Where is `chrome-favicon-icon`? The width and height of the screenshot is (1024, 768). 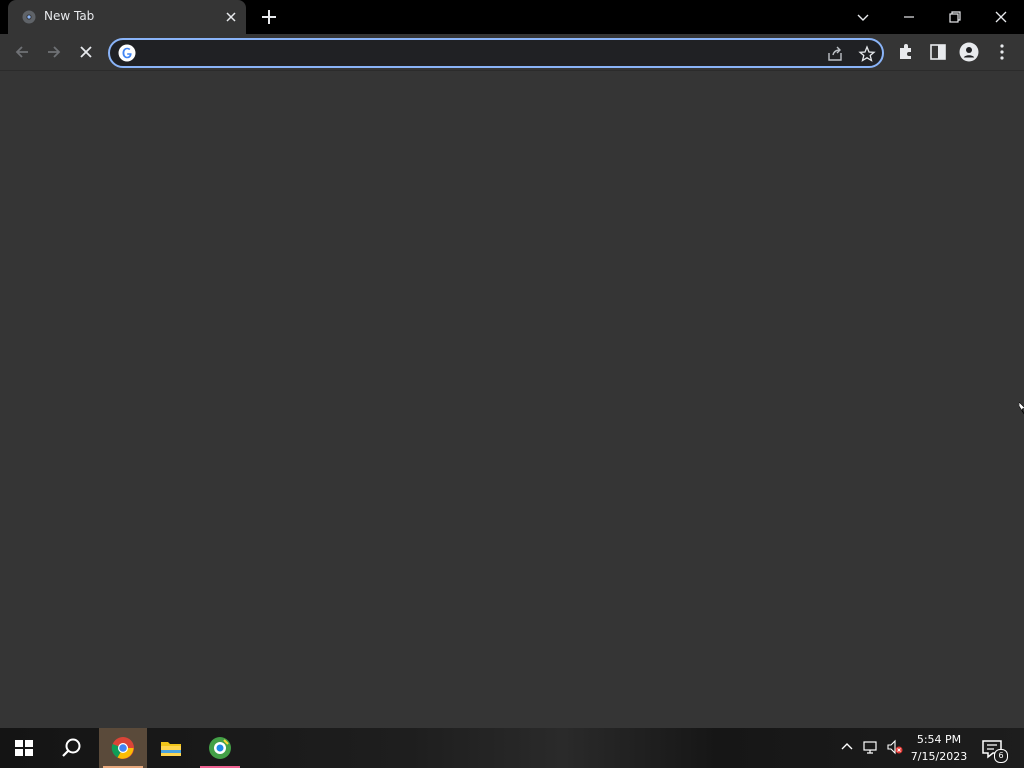 chrome-favicon-icon is located at coordinates (29, 17).